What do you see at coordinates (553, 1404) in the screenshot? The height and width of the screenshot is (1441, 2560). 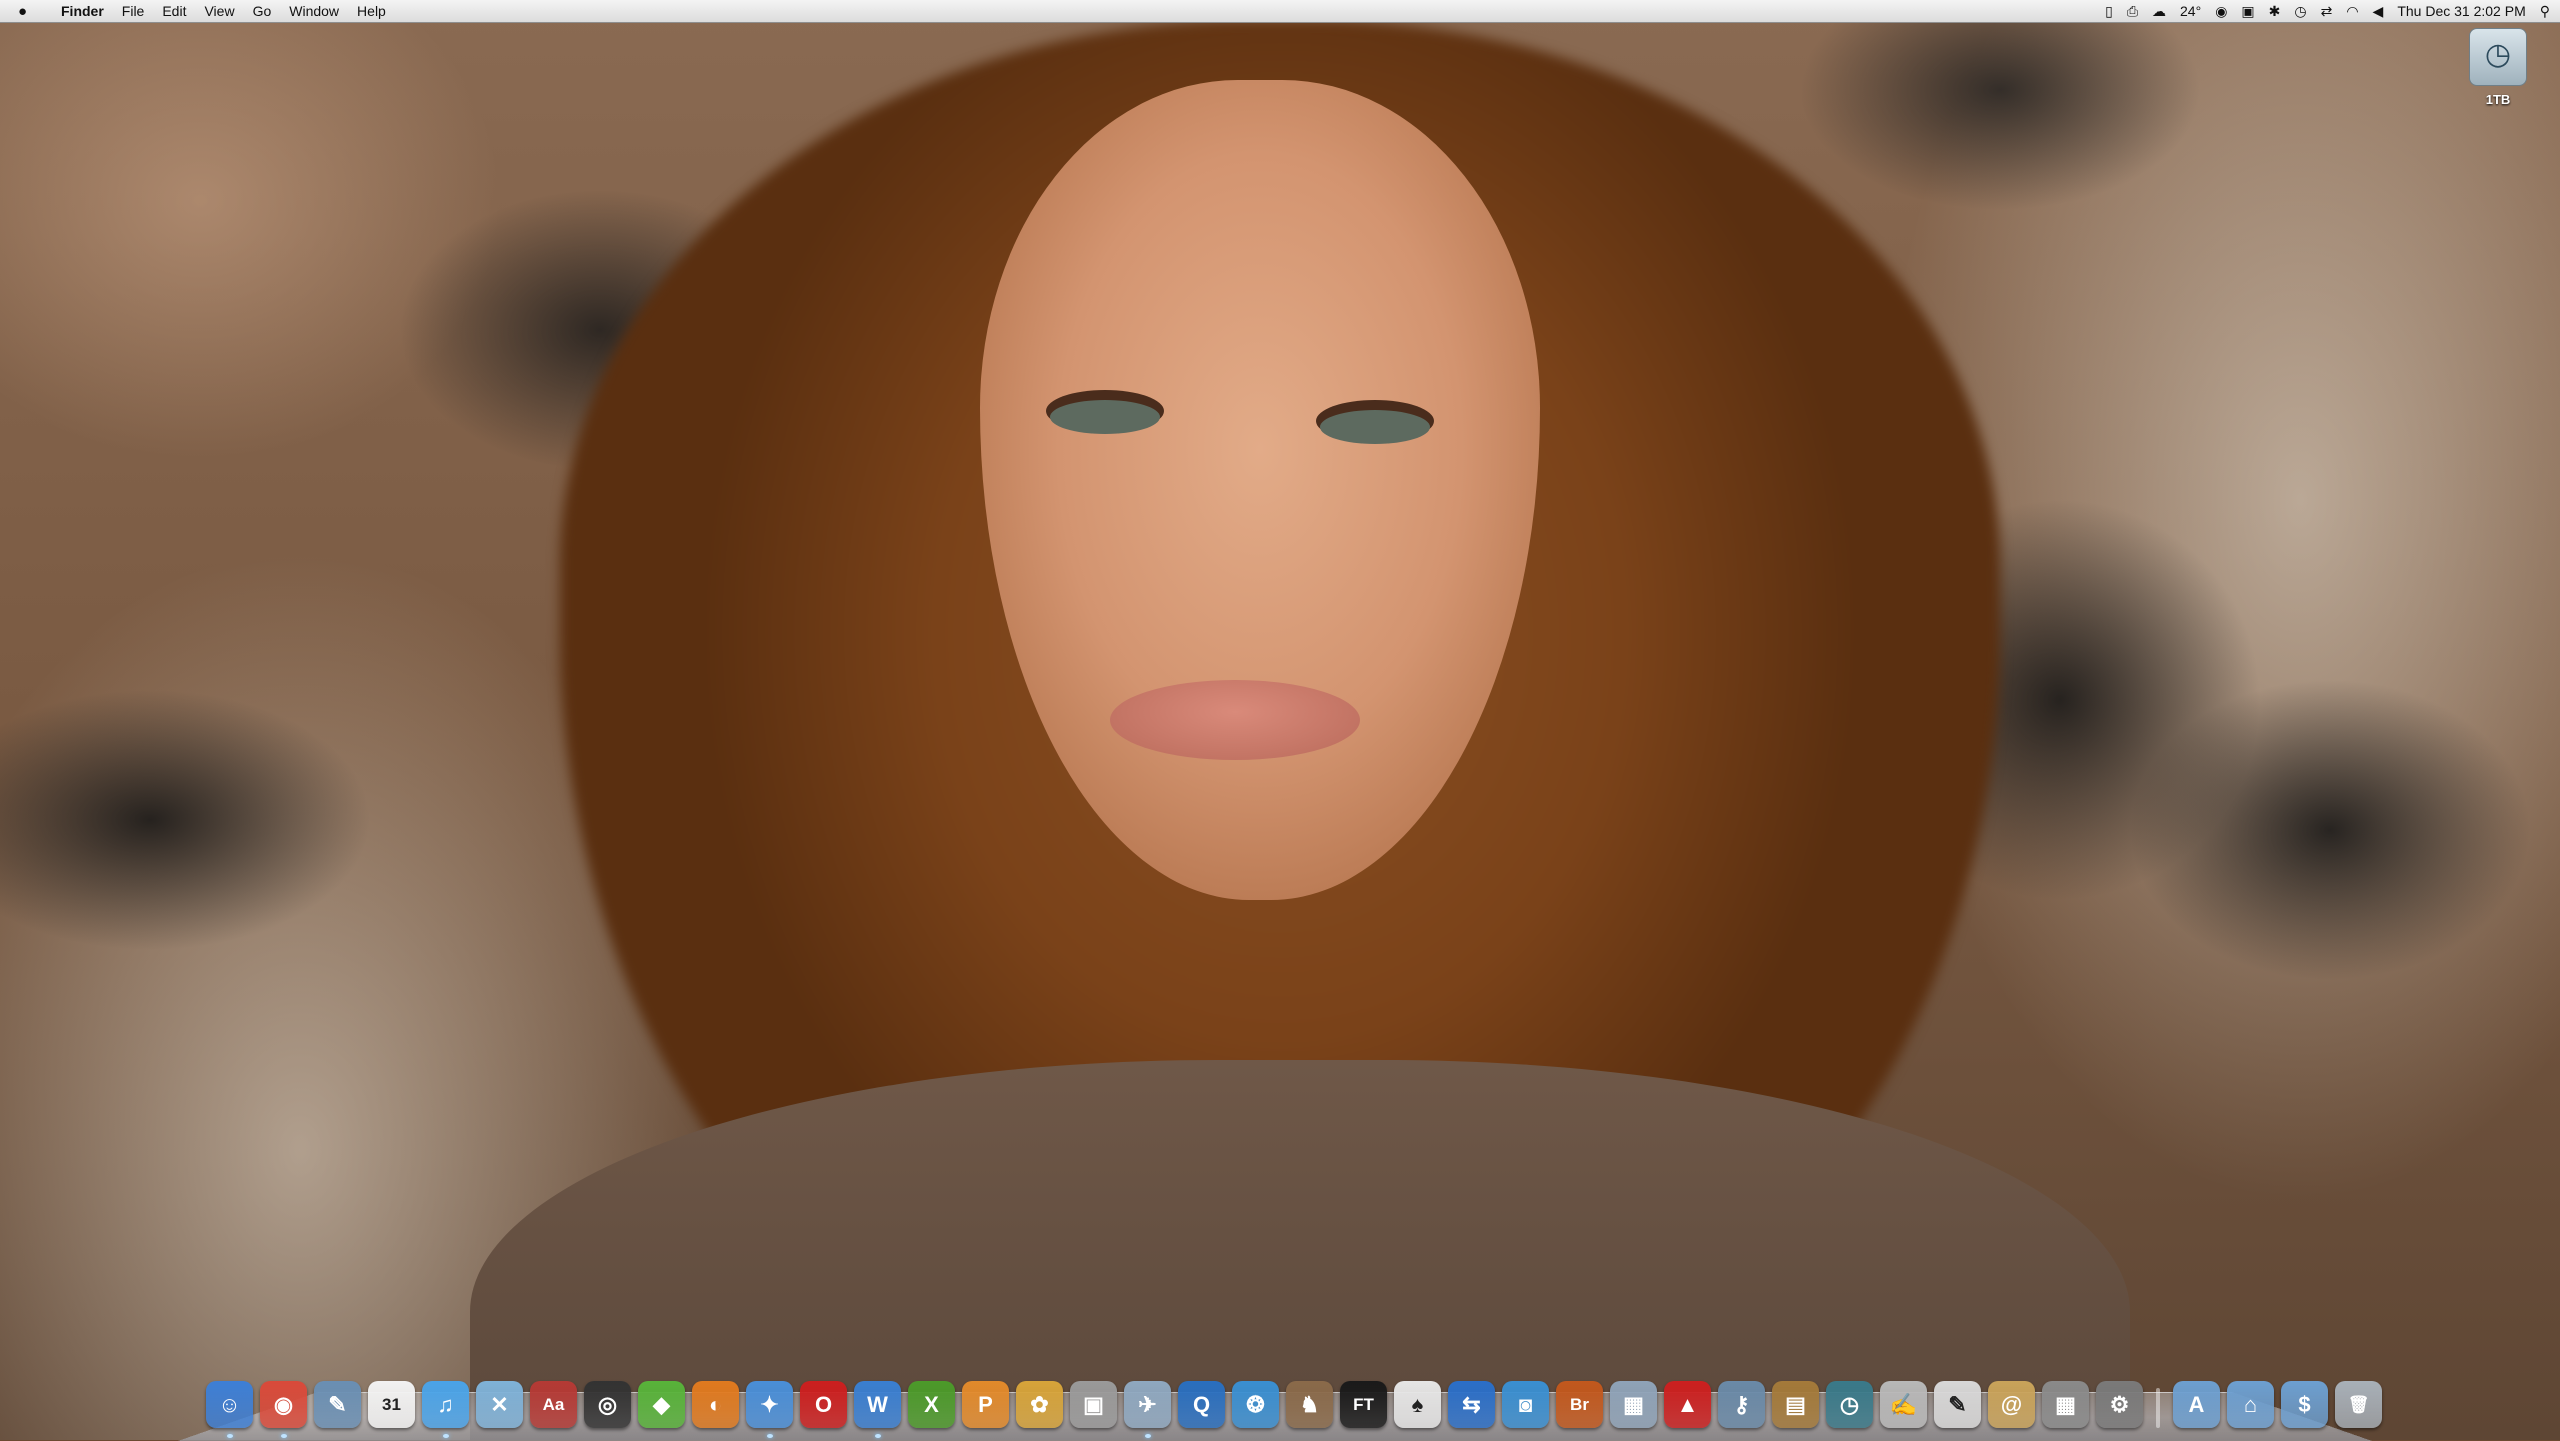 I see `dictionary-icon: Aa` at bounding box center [553, 1404].